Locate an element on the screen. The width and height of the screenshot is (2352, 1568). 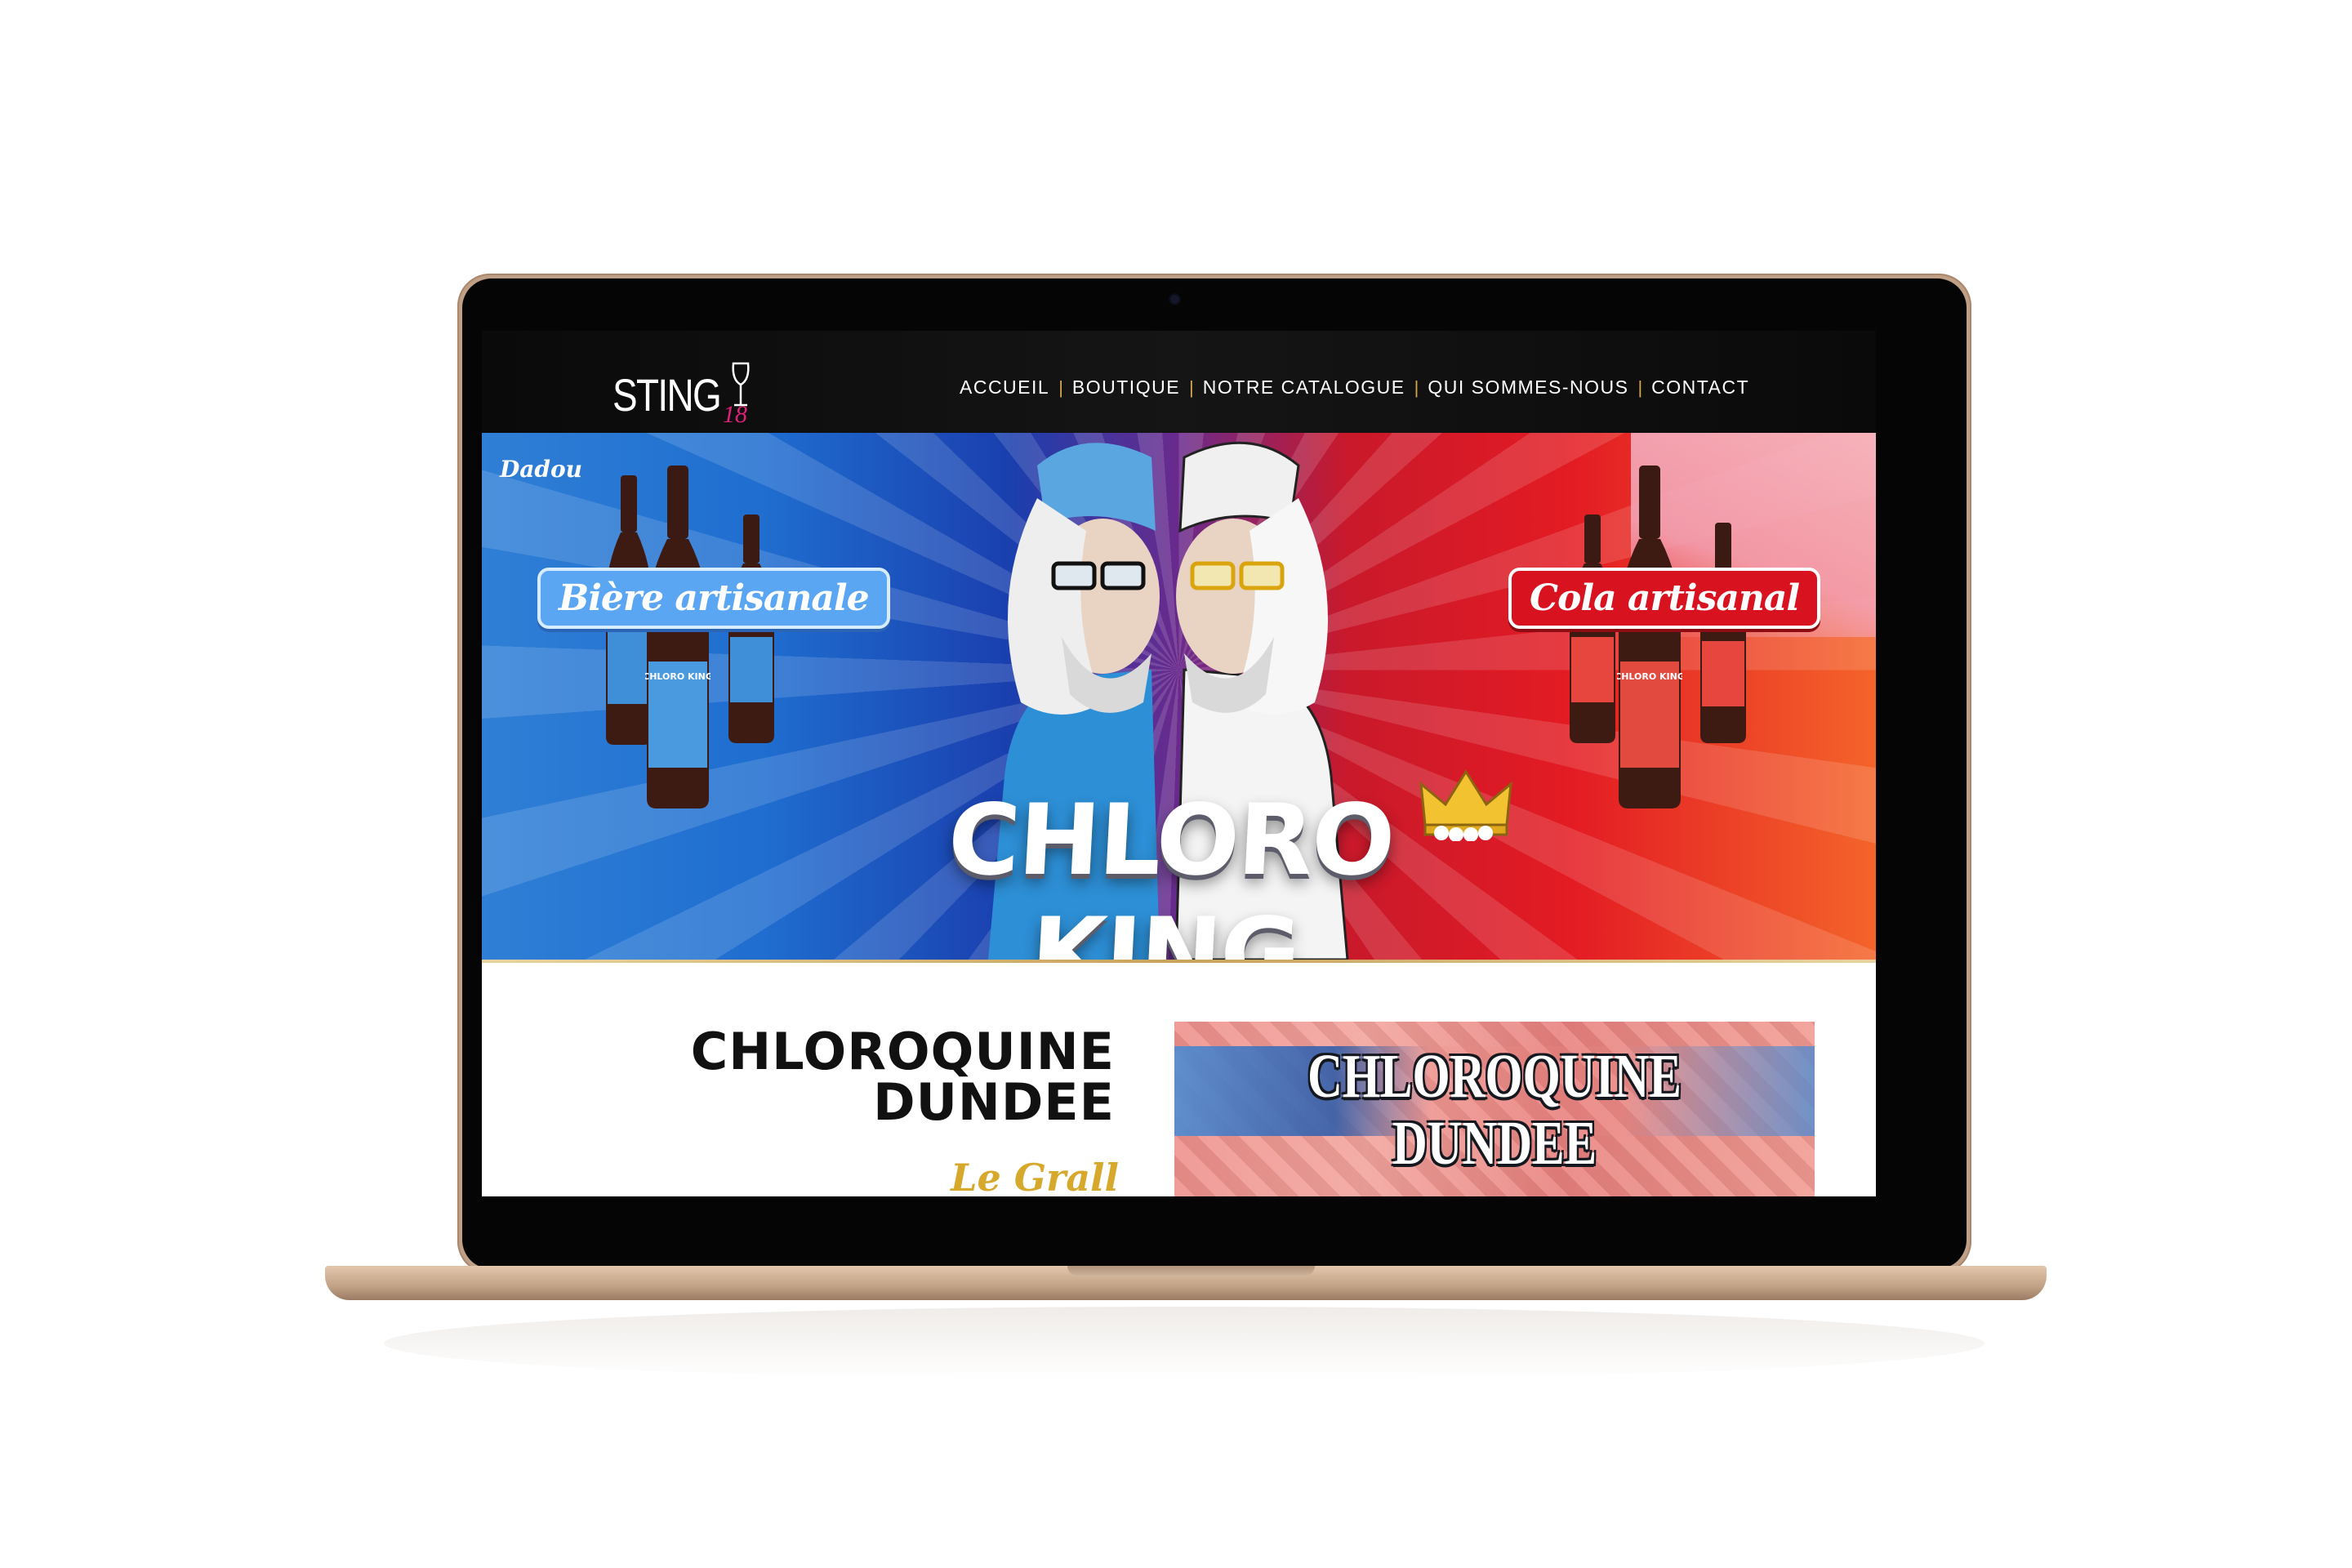
nav-accueil: ACCUEIL is located at coordinates (1004, 387).